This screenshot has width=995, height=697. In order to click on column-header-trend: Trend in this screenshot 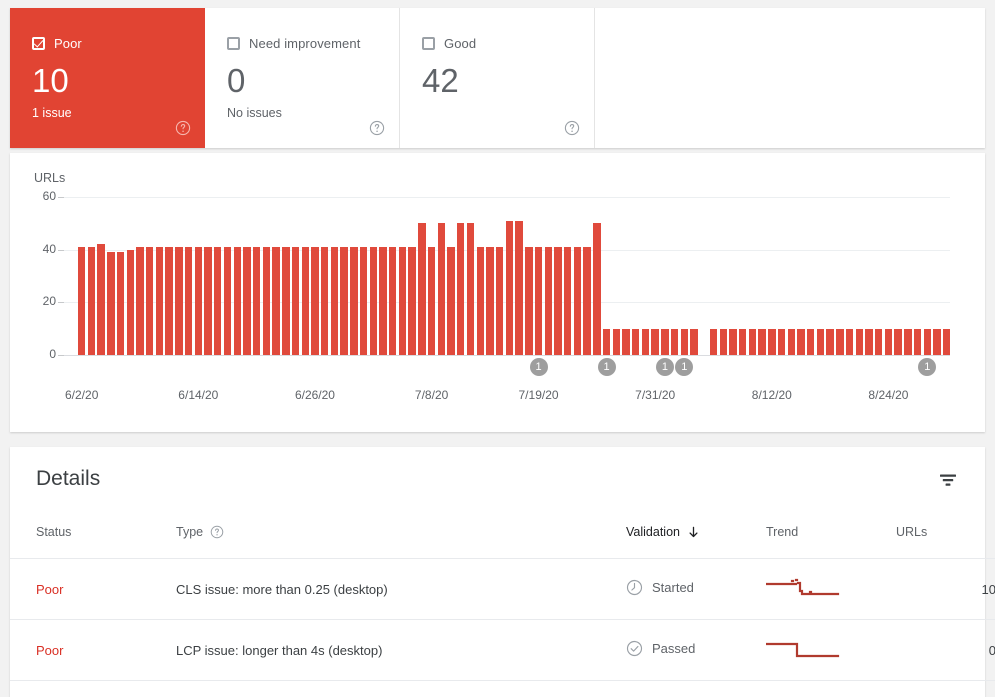, I will do `click(831, 542)`.